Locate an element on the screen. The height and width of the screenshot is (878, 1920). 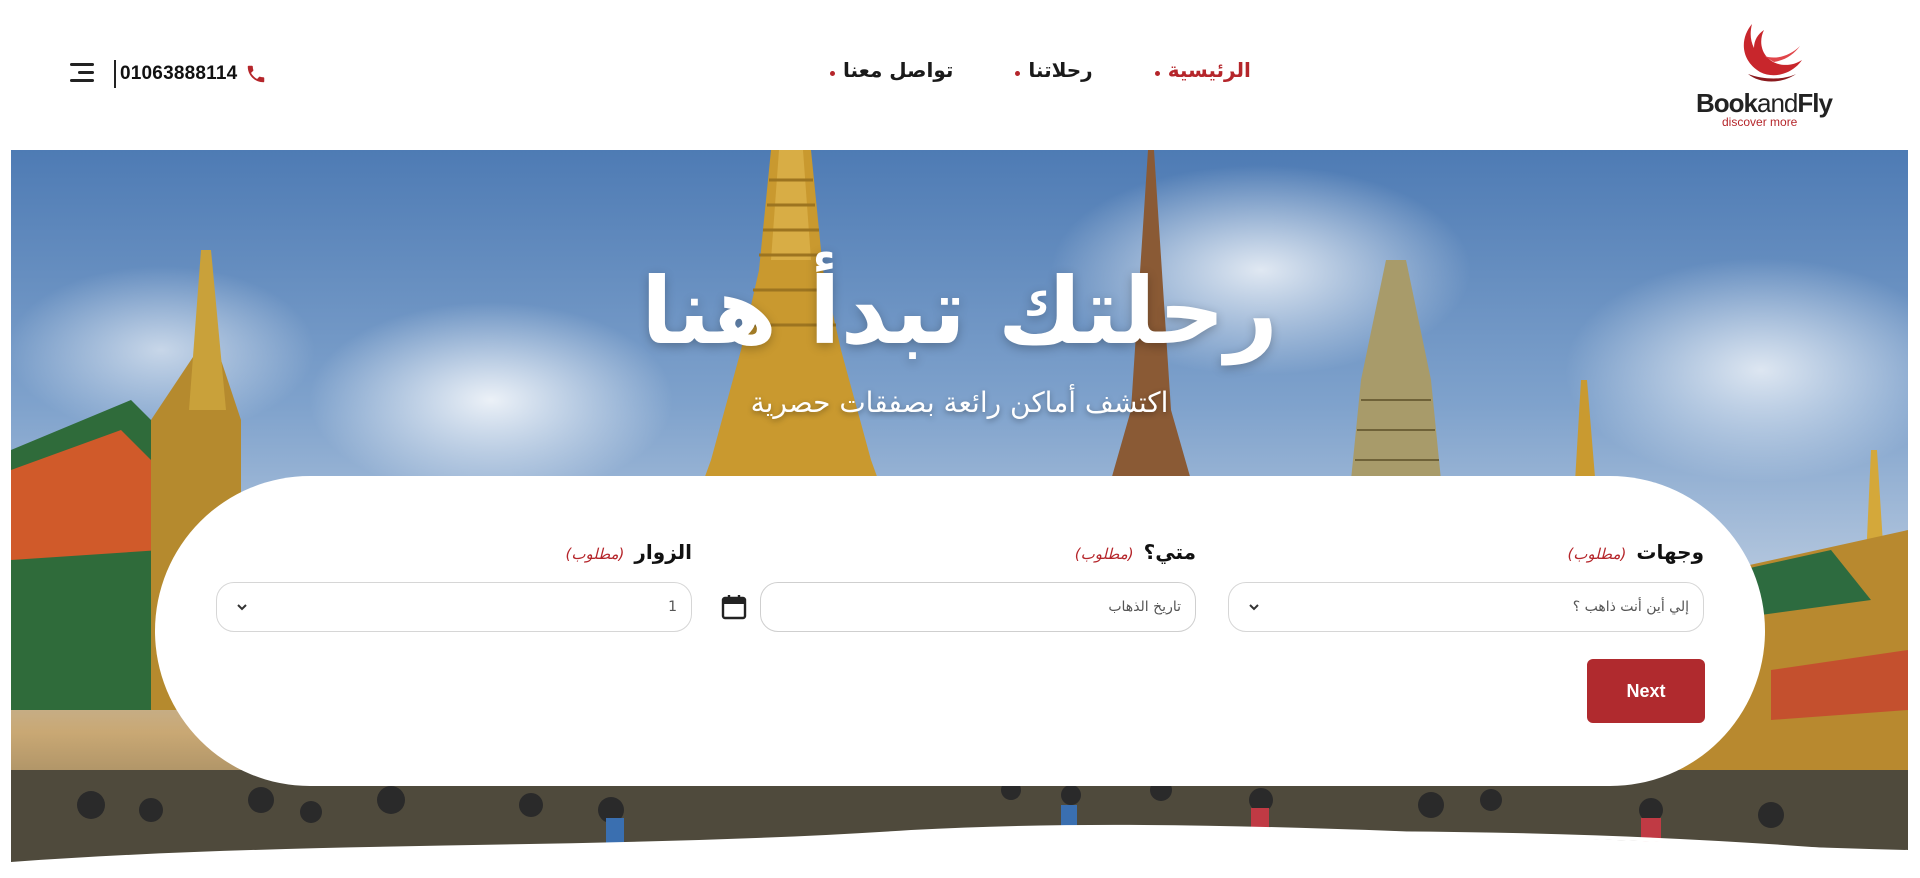
nav-item-contact: تواصل معنا is located at coordinates (891, 70).